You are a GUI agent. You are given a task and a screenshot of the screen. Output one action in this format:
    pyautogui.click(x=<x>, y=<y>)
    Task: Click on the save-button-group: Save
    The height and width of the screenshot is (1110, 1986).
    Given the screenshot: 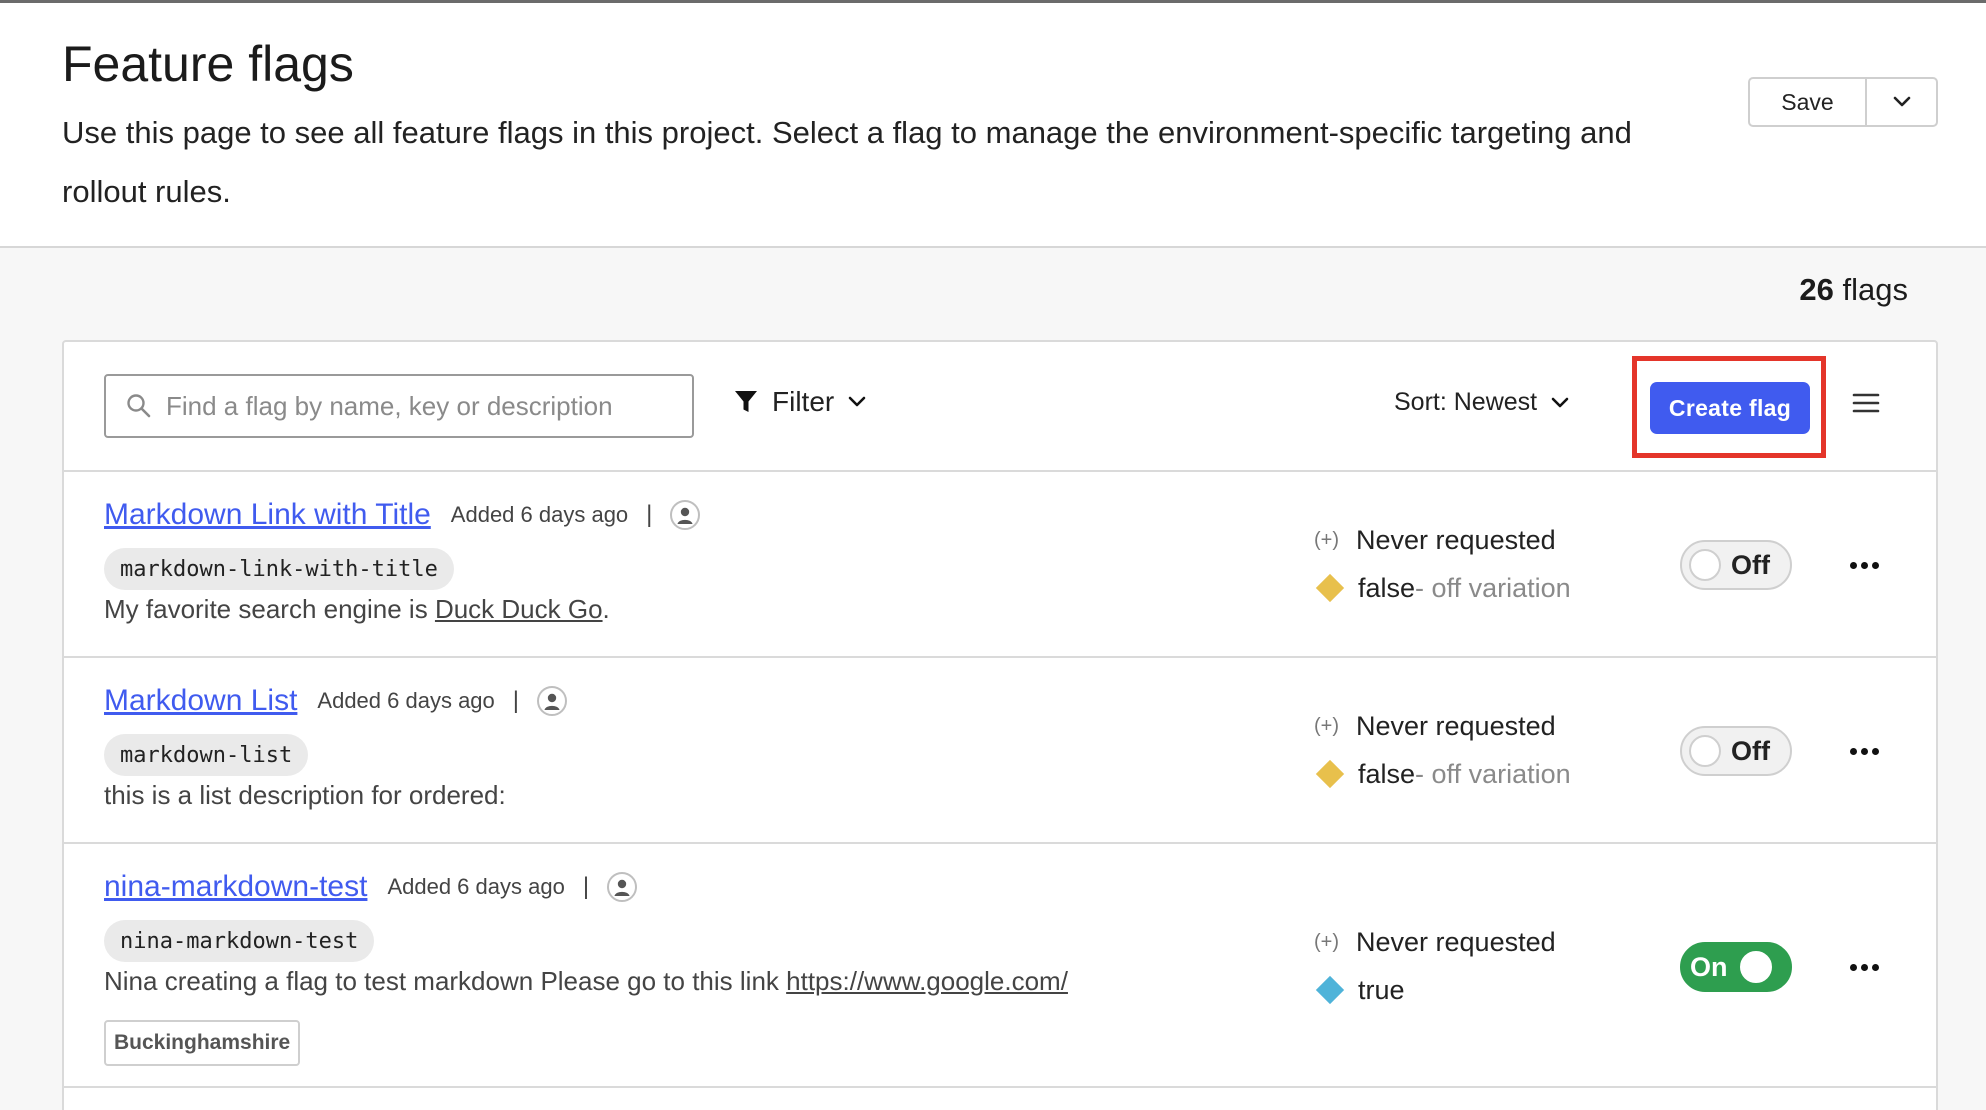 What is the action you would take?
    pyautogui.click(x=1843, y=102)
    